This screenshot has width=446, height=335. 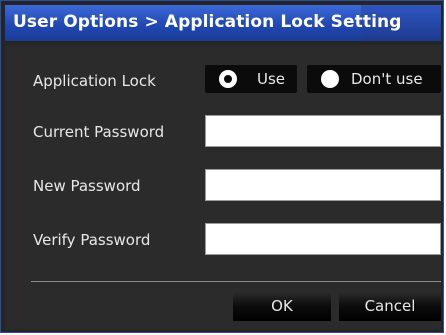 I want to click on lock-option-dont-use-label: Don't use, so click(x=387, y=79).